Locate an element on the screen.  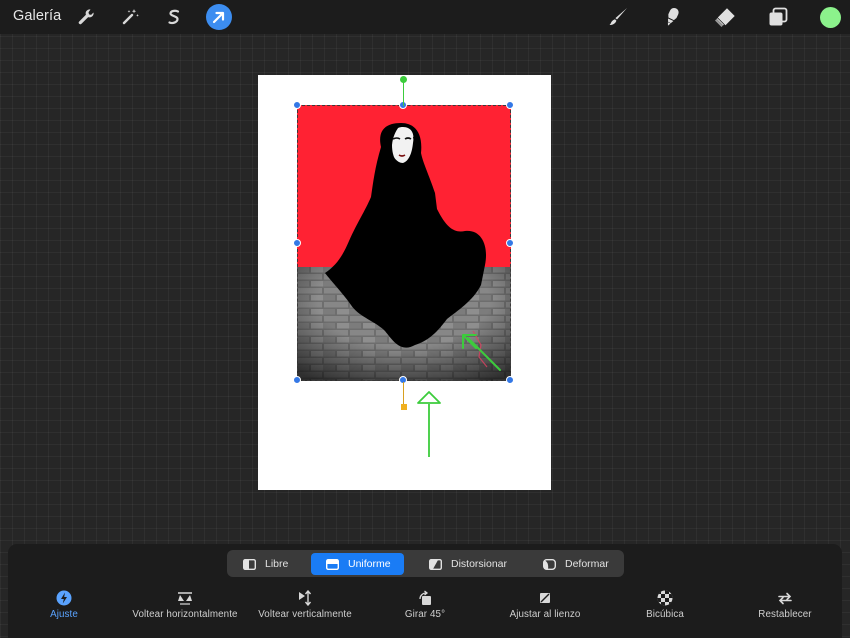
top-toolbar: Galería is located at coordinates (425, 17).